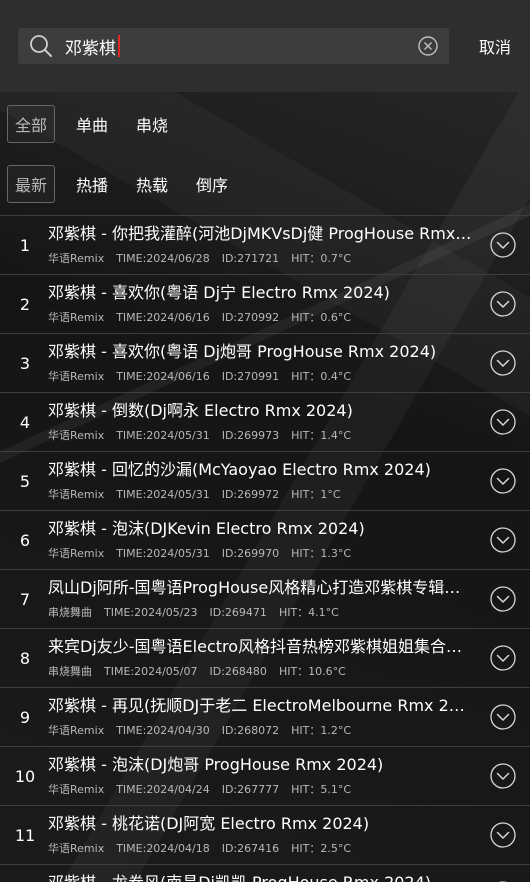 This screenshot has height=882, width=530. What do you see at coordinates (25, 717) in the screenshot?
I see `track-index: 9` at bounding box center [25, 717].